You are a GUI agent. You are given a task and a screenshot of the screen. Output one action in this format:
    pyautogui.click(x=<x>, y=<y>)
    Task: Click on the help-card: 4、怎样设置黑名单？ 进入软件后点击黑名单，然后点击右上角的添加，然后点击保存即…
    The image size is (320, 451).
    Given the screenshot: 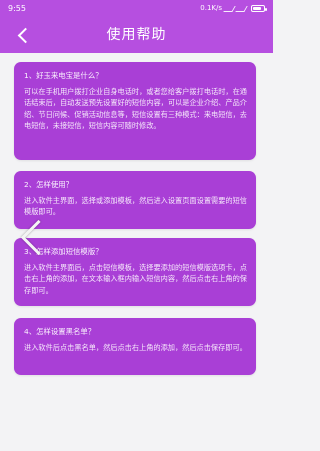 What is the action you would take?
    pyautogui.click(x=135, y=346)
    